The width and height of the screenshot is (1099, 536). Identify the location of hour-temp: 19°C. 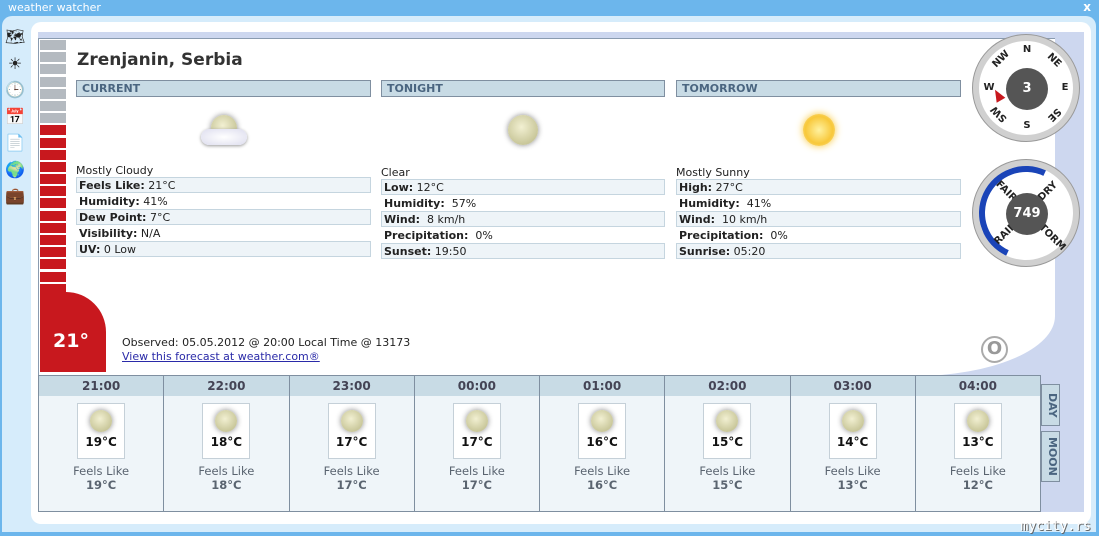
(101, 442).